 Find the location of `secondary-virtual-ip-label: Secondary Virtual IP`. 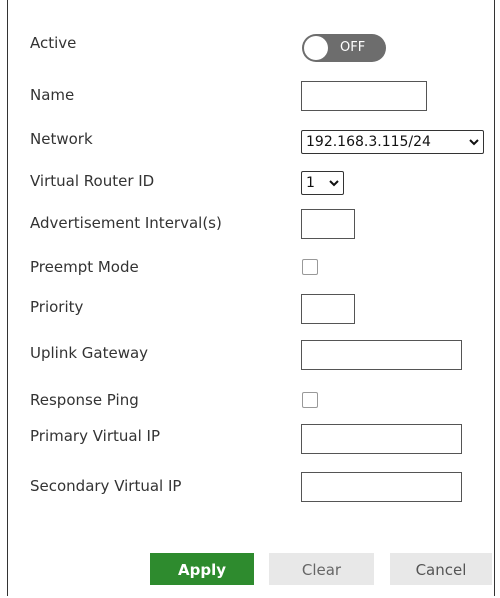

secondary-virtual-ip-label: Secondary Virtual IP is located at coordinates (106, 486).